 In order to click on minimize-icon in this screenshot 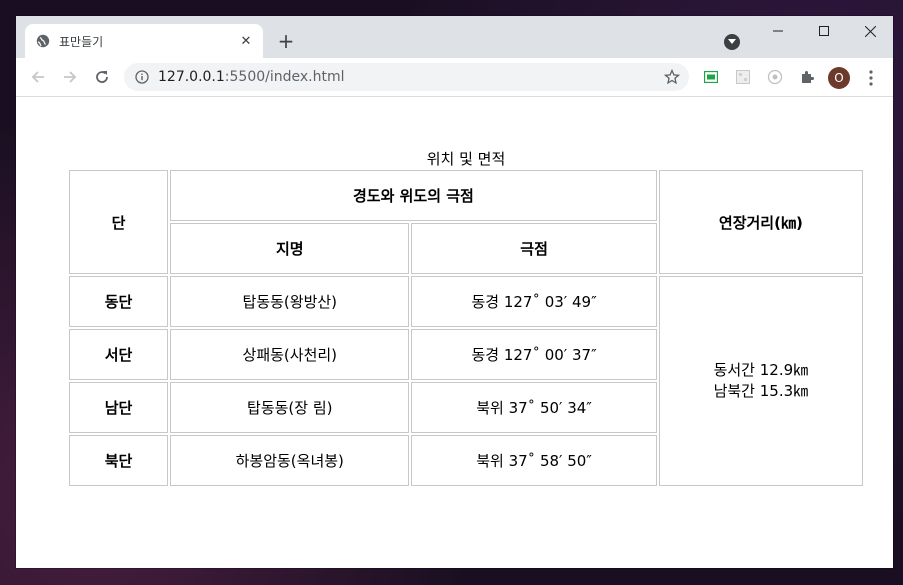, I will do `click(778, 31)`.